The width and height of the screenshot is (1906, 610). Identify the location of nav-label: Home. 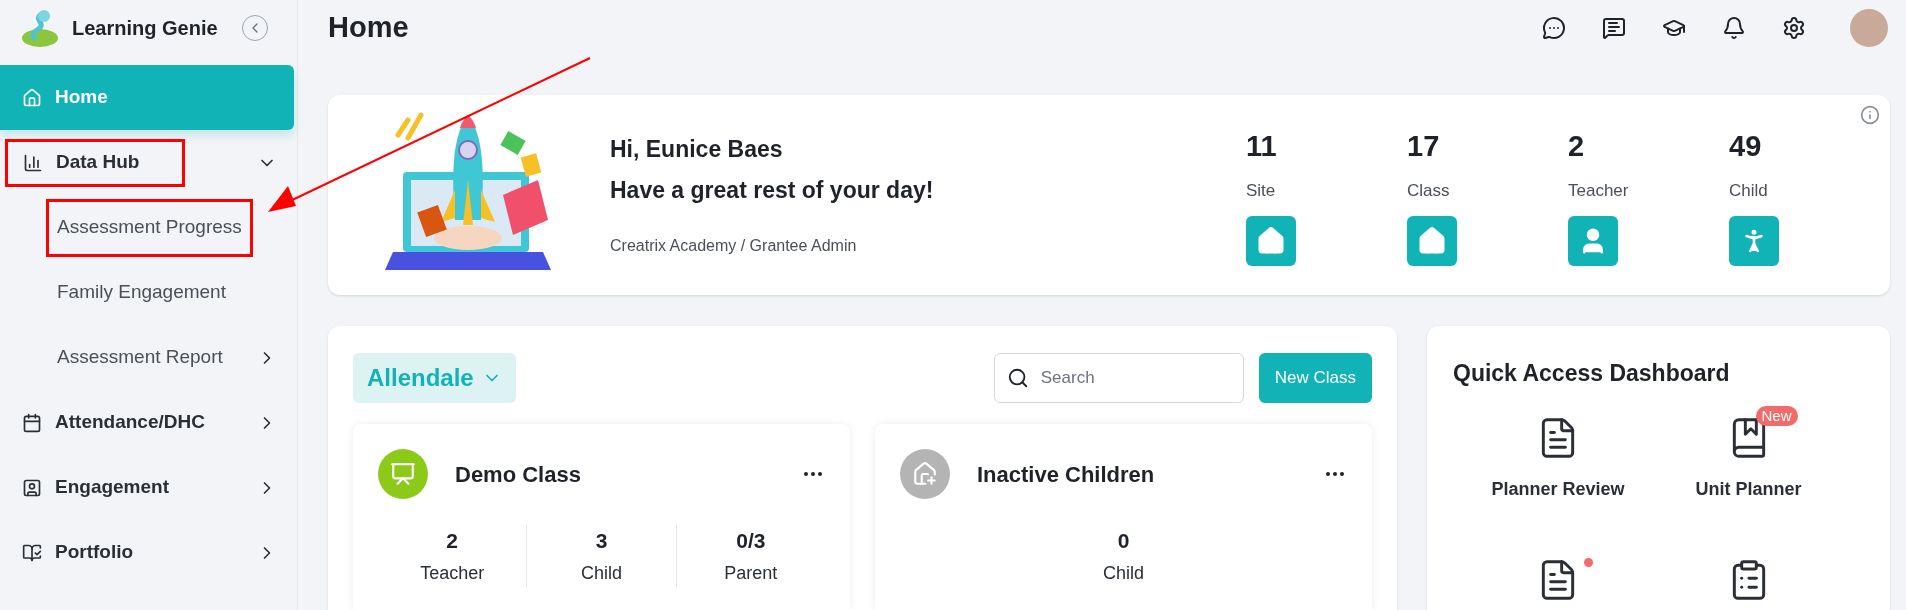
(81, 97).